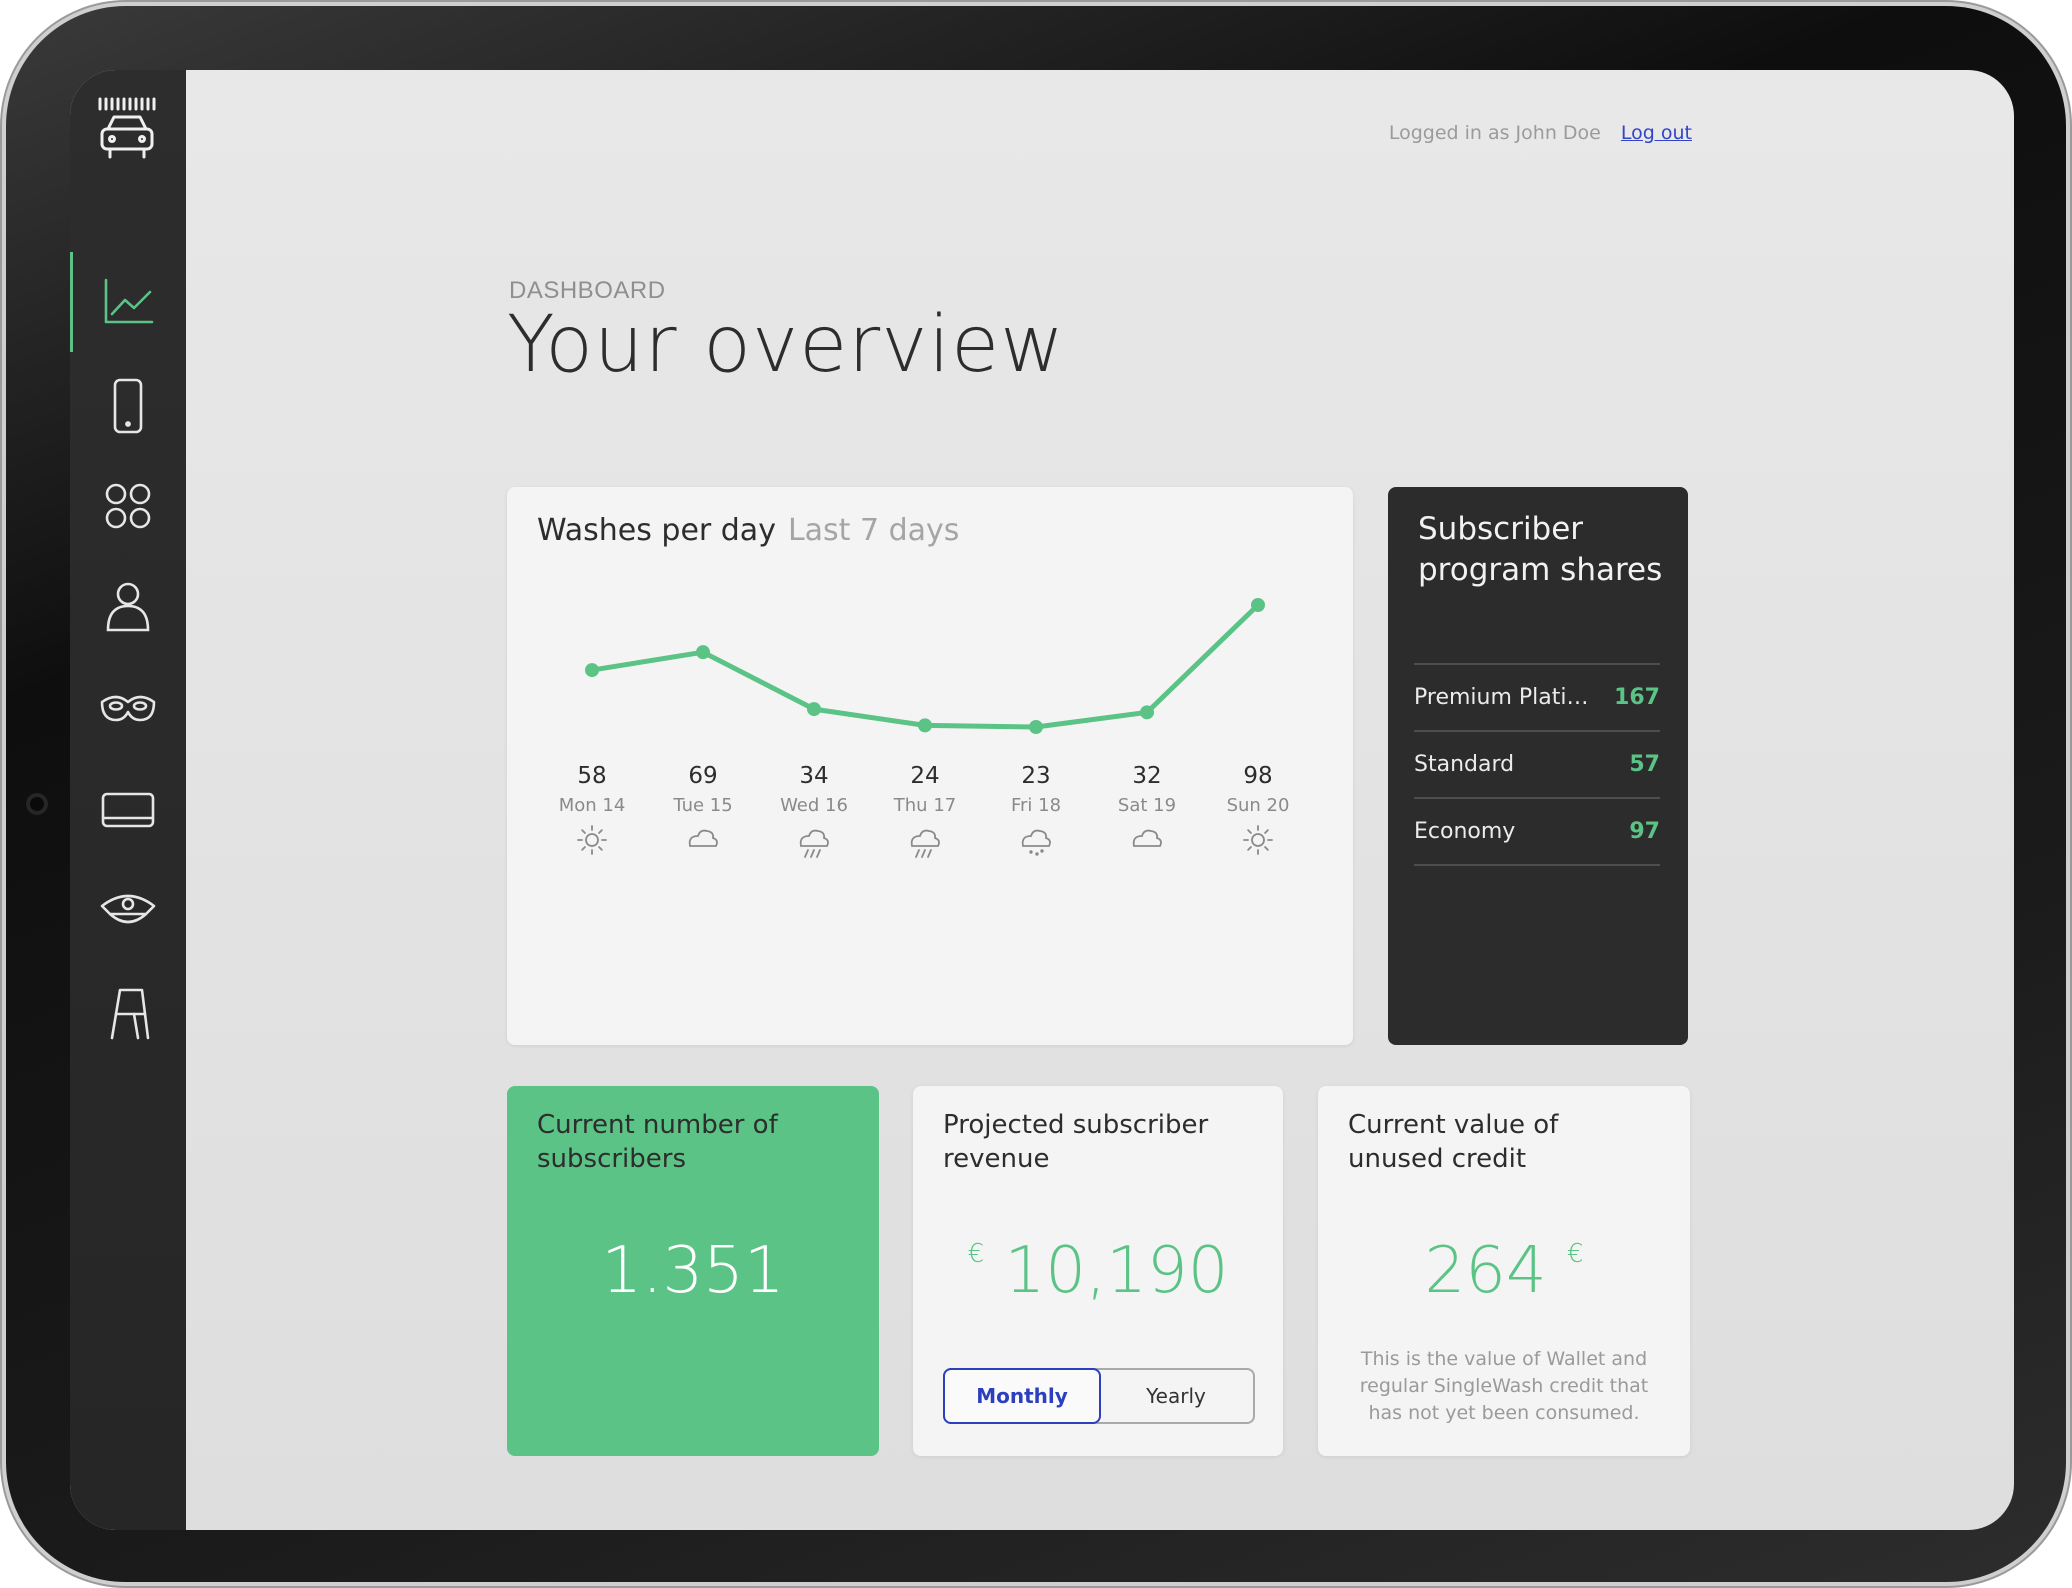 This screenshot has width=2072, height=1588. What do you see at coordinates (1146, 776) in the screenshot?
I see `value-label: 32` at bounding box center [1146, 776].